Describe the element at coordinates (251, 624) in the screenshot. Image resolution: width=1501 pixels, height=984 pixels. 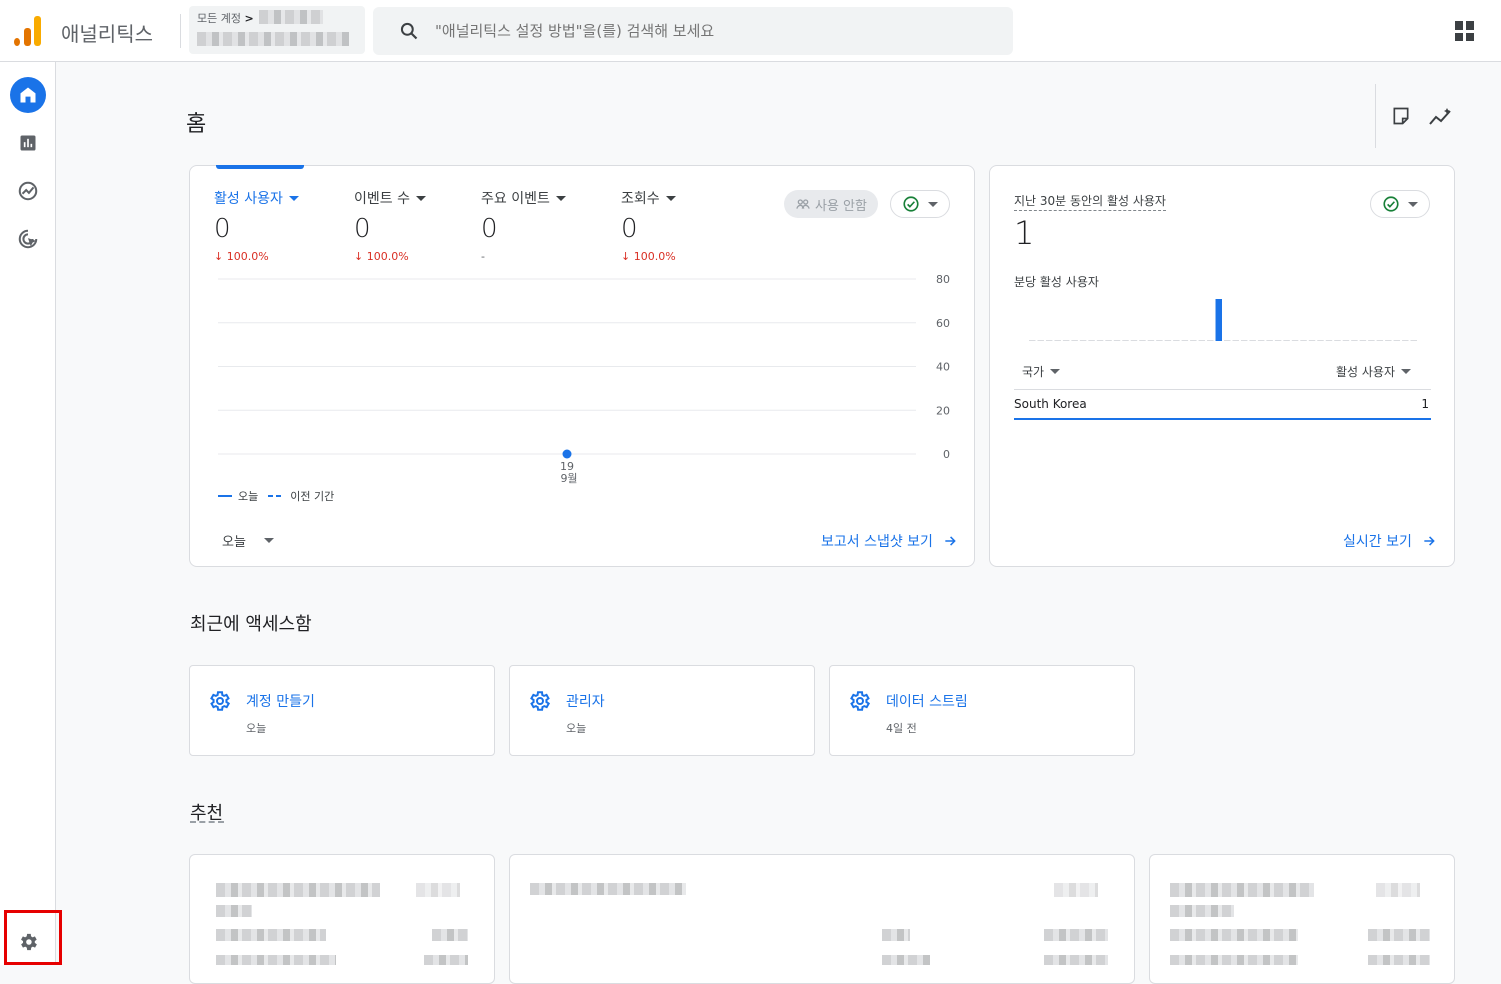
I see `recent-section-title: 최근에 액세스함` at that location.